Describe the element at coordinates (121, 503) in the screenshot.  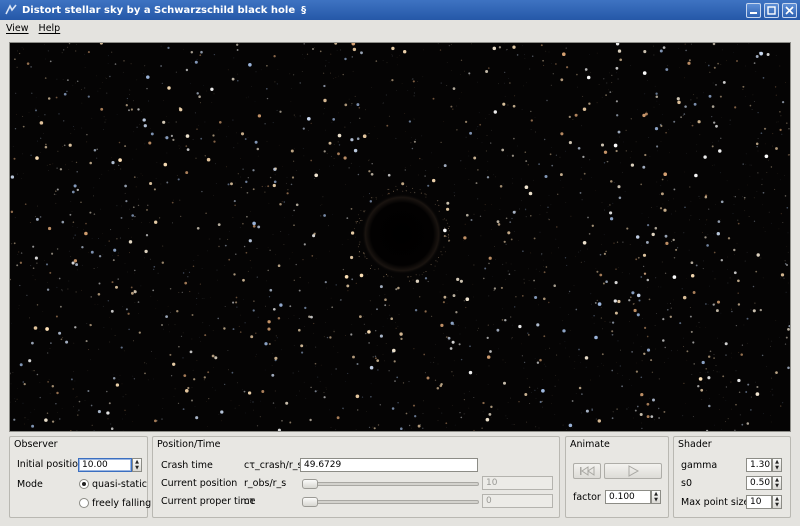
I see `mode-option-freely-falling: freely falling` at that location.